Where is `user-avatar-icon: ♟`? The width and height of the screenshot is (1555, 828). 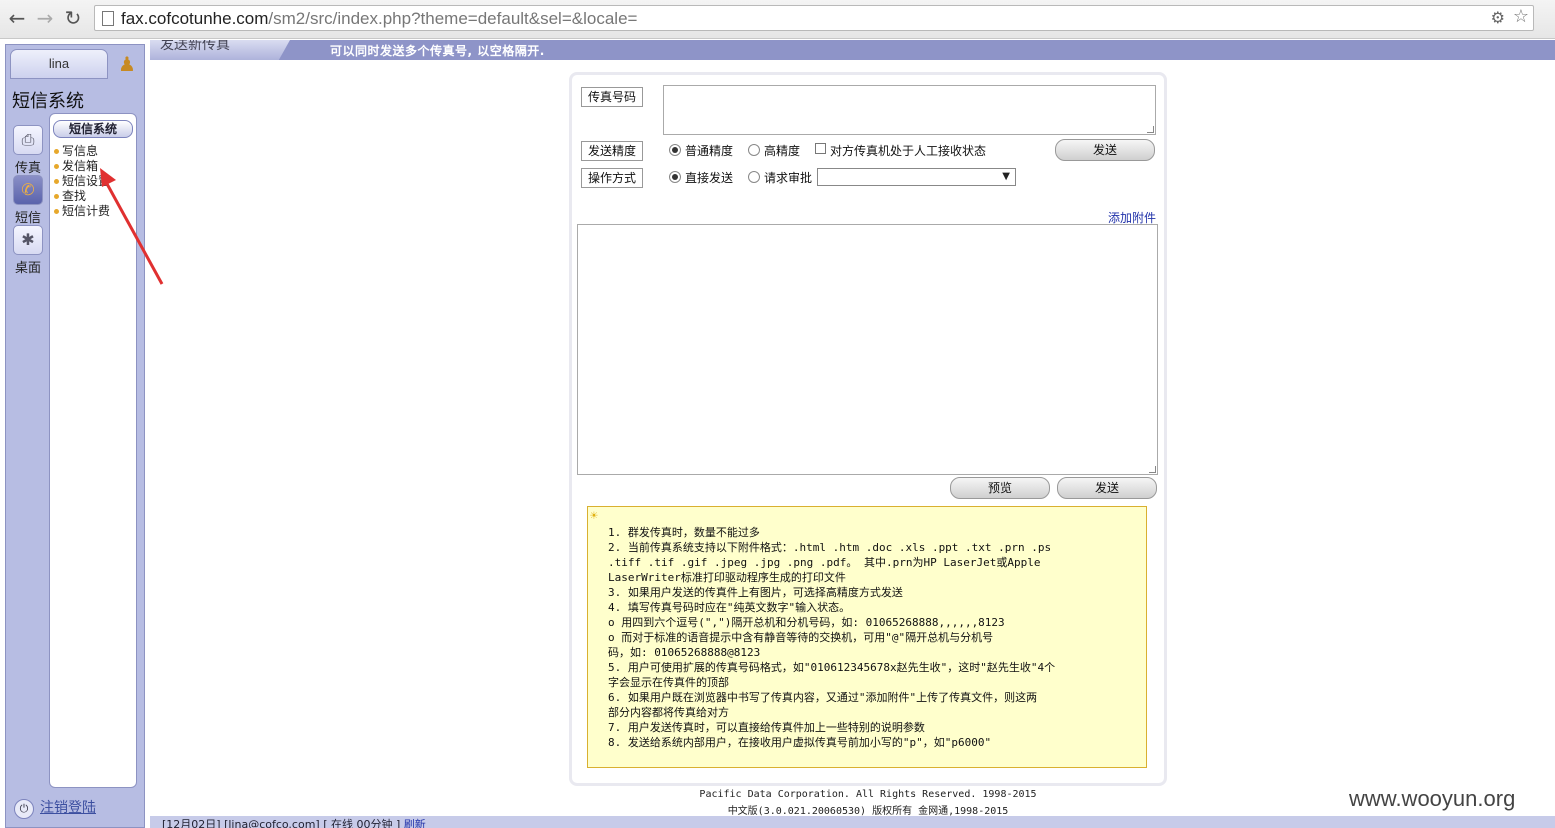
user-avatar-icon: ♟ is located at coordinates (127, 64).